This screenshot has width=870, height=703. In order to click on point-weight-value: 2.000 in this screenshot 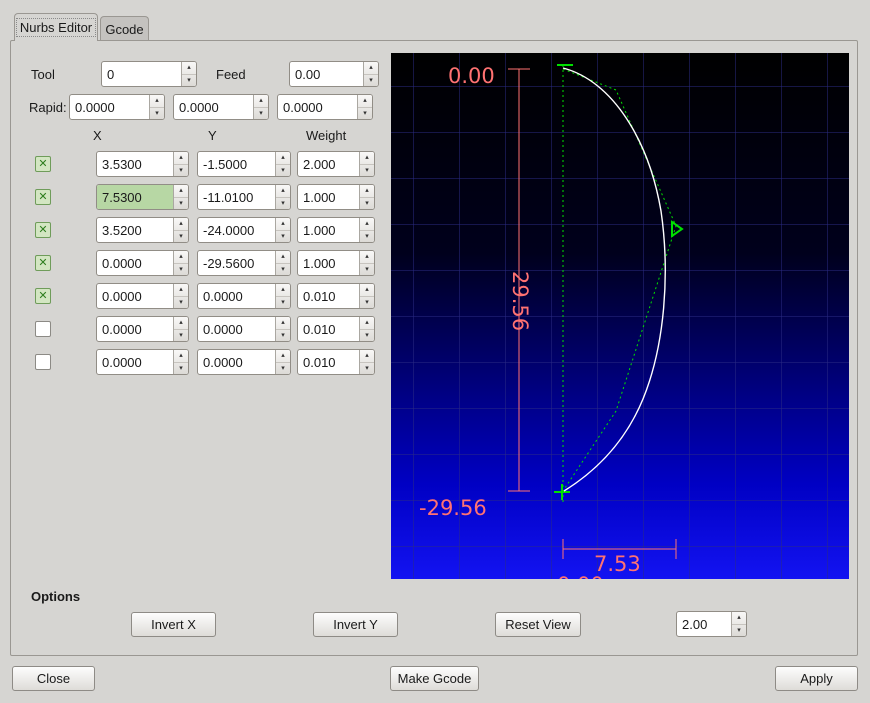, I will do `click(328, 164)`.